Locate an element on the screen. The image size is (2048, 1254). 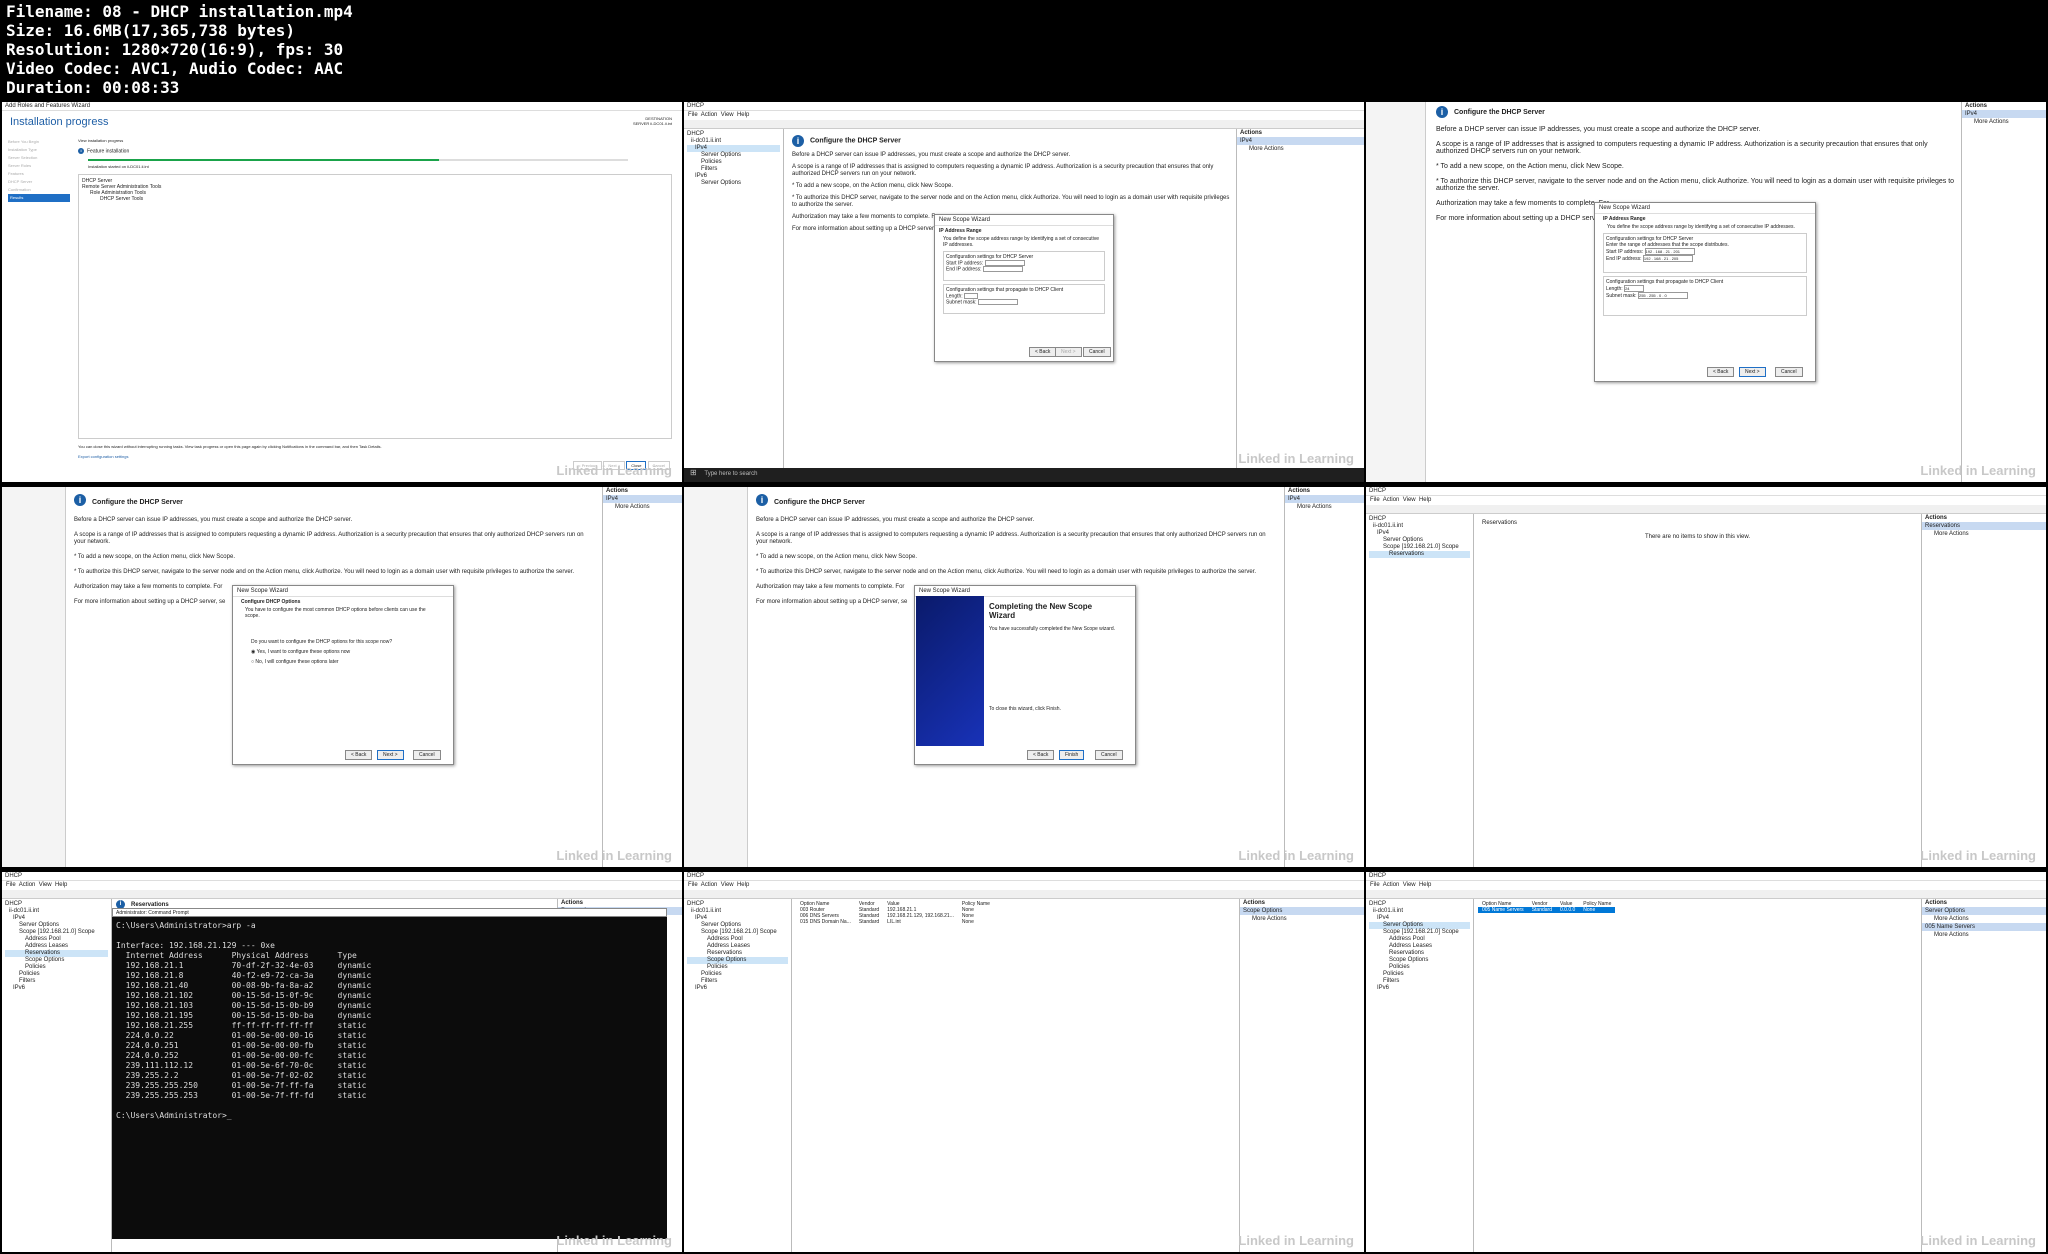
start-ip-input is located at coordinates (1004, 263).